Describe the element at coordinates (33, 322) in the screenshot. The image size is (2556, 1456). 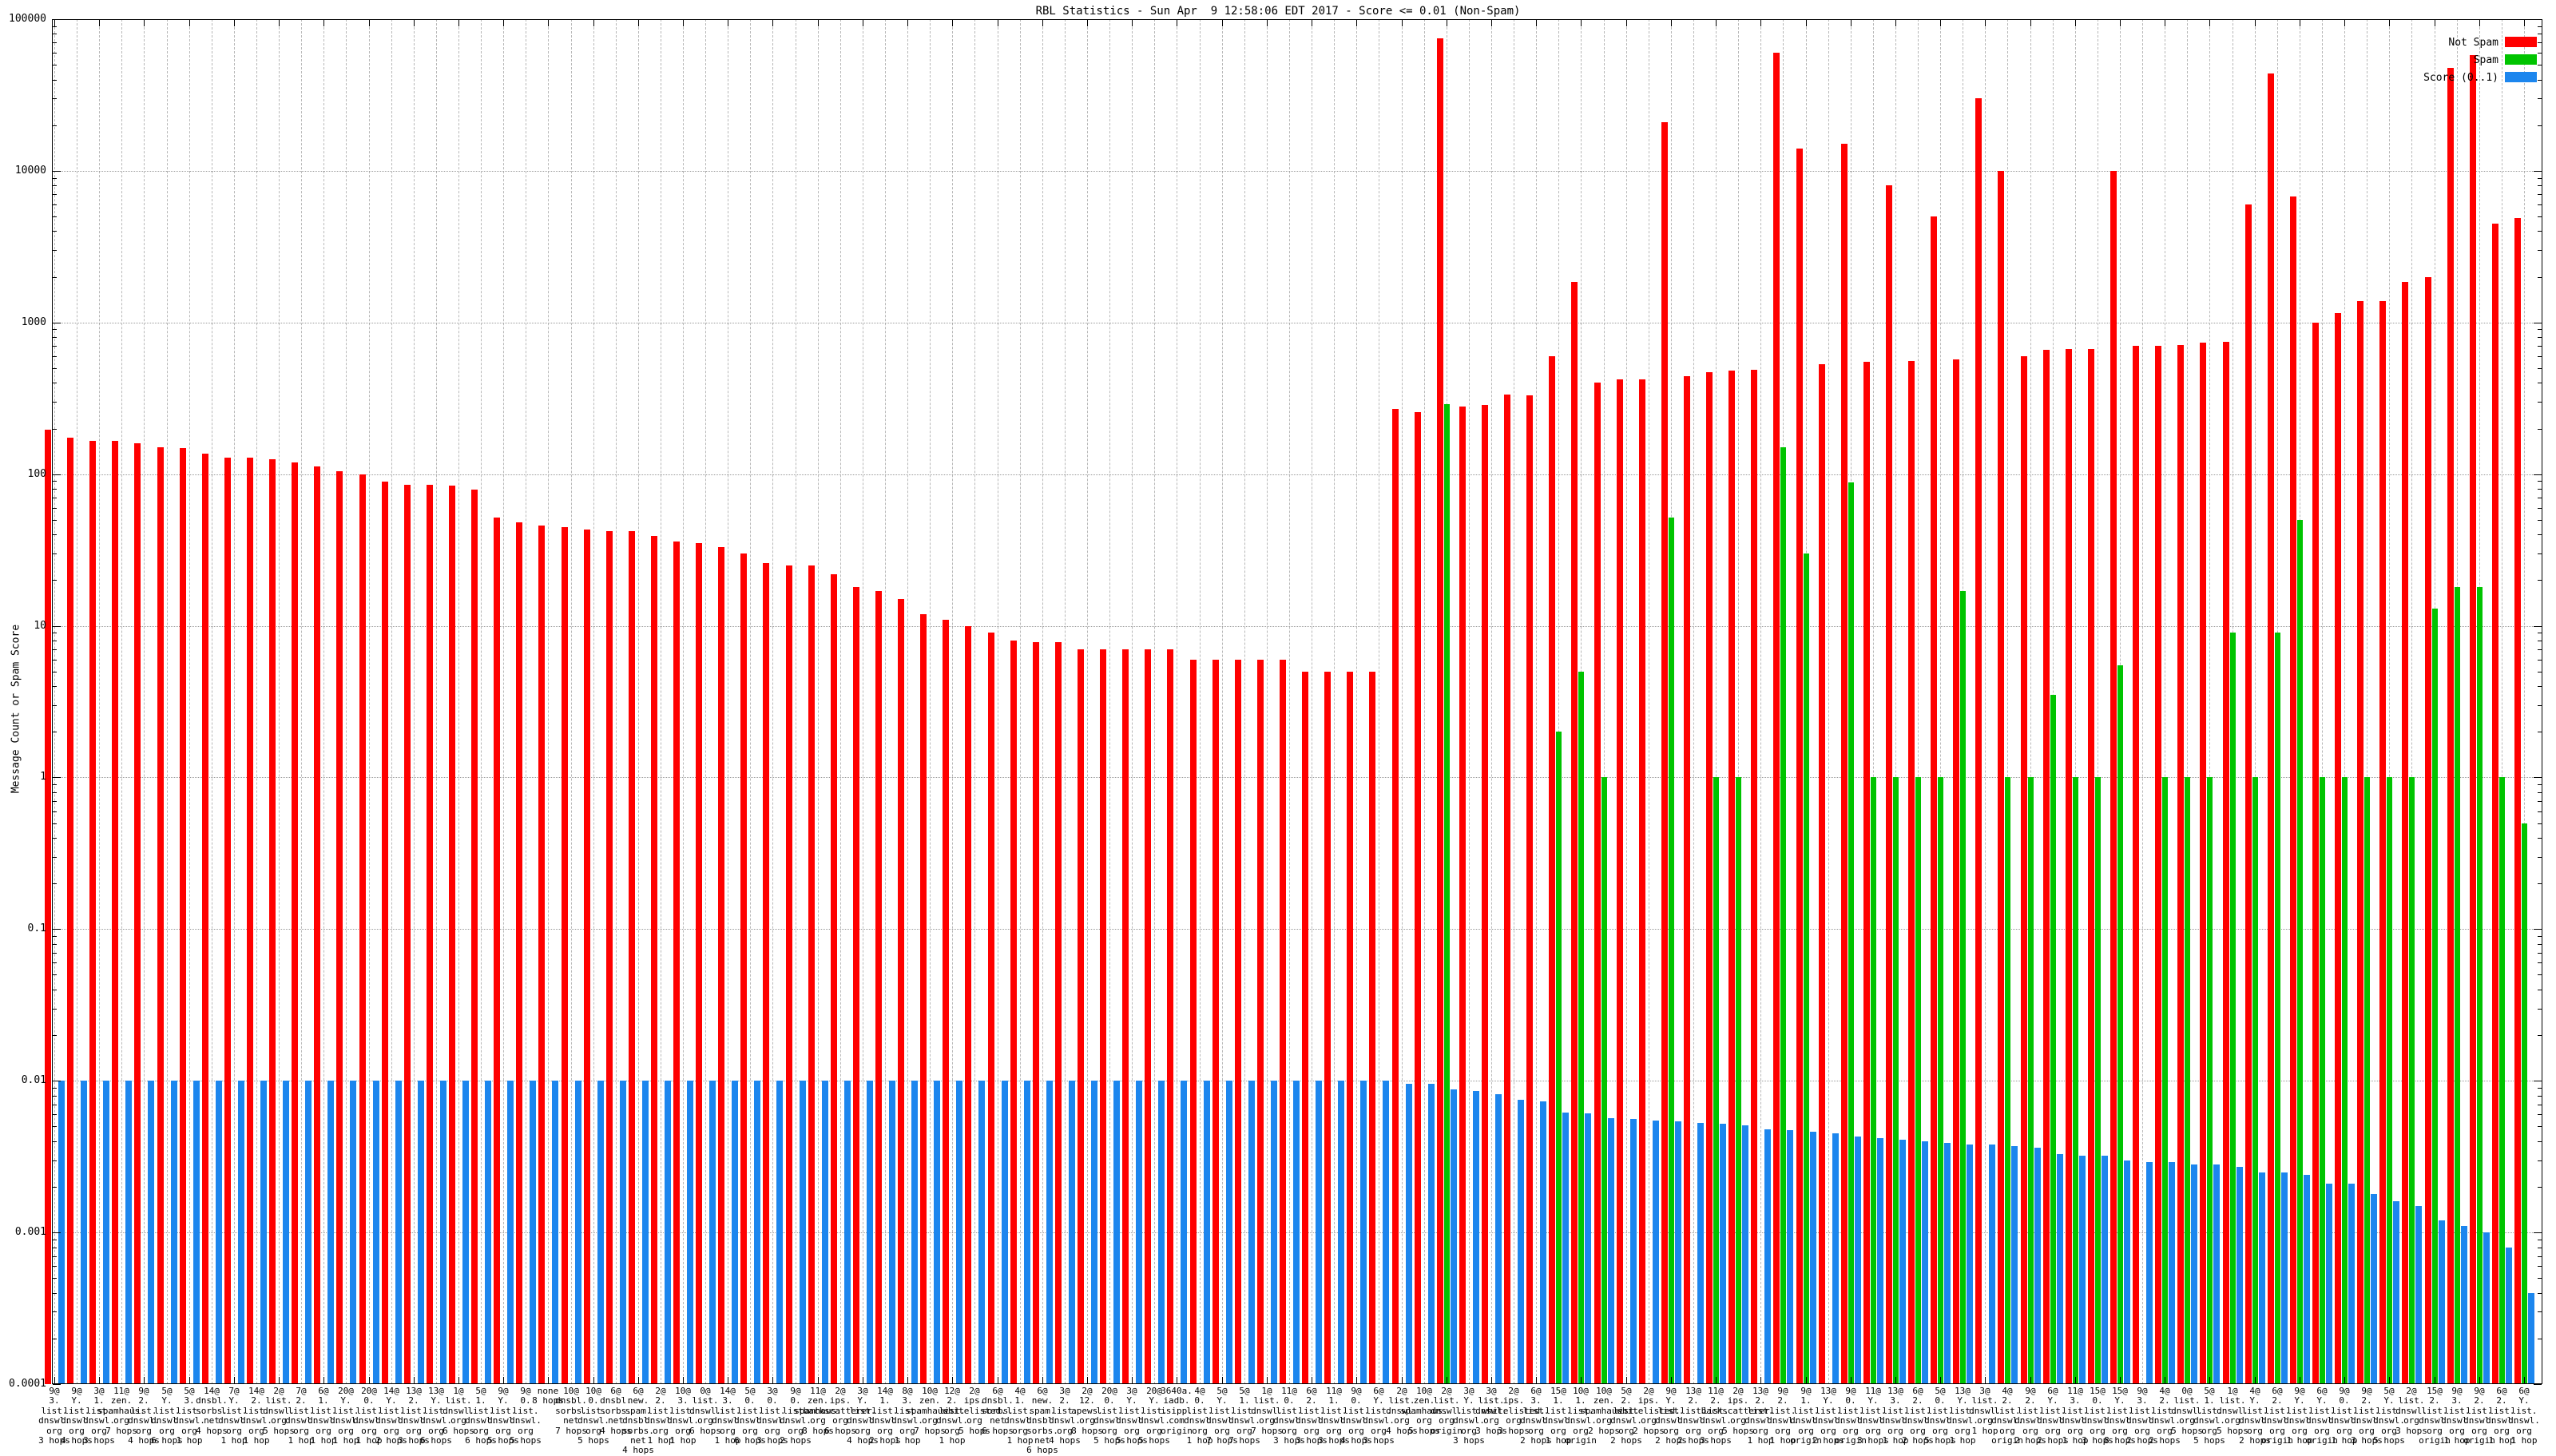
I see `y-tick-label: 1000` at that location.